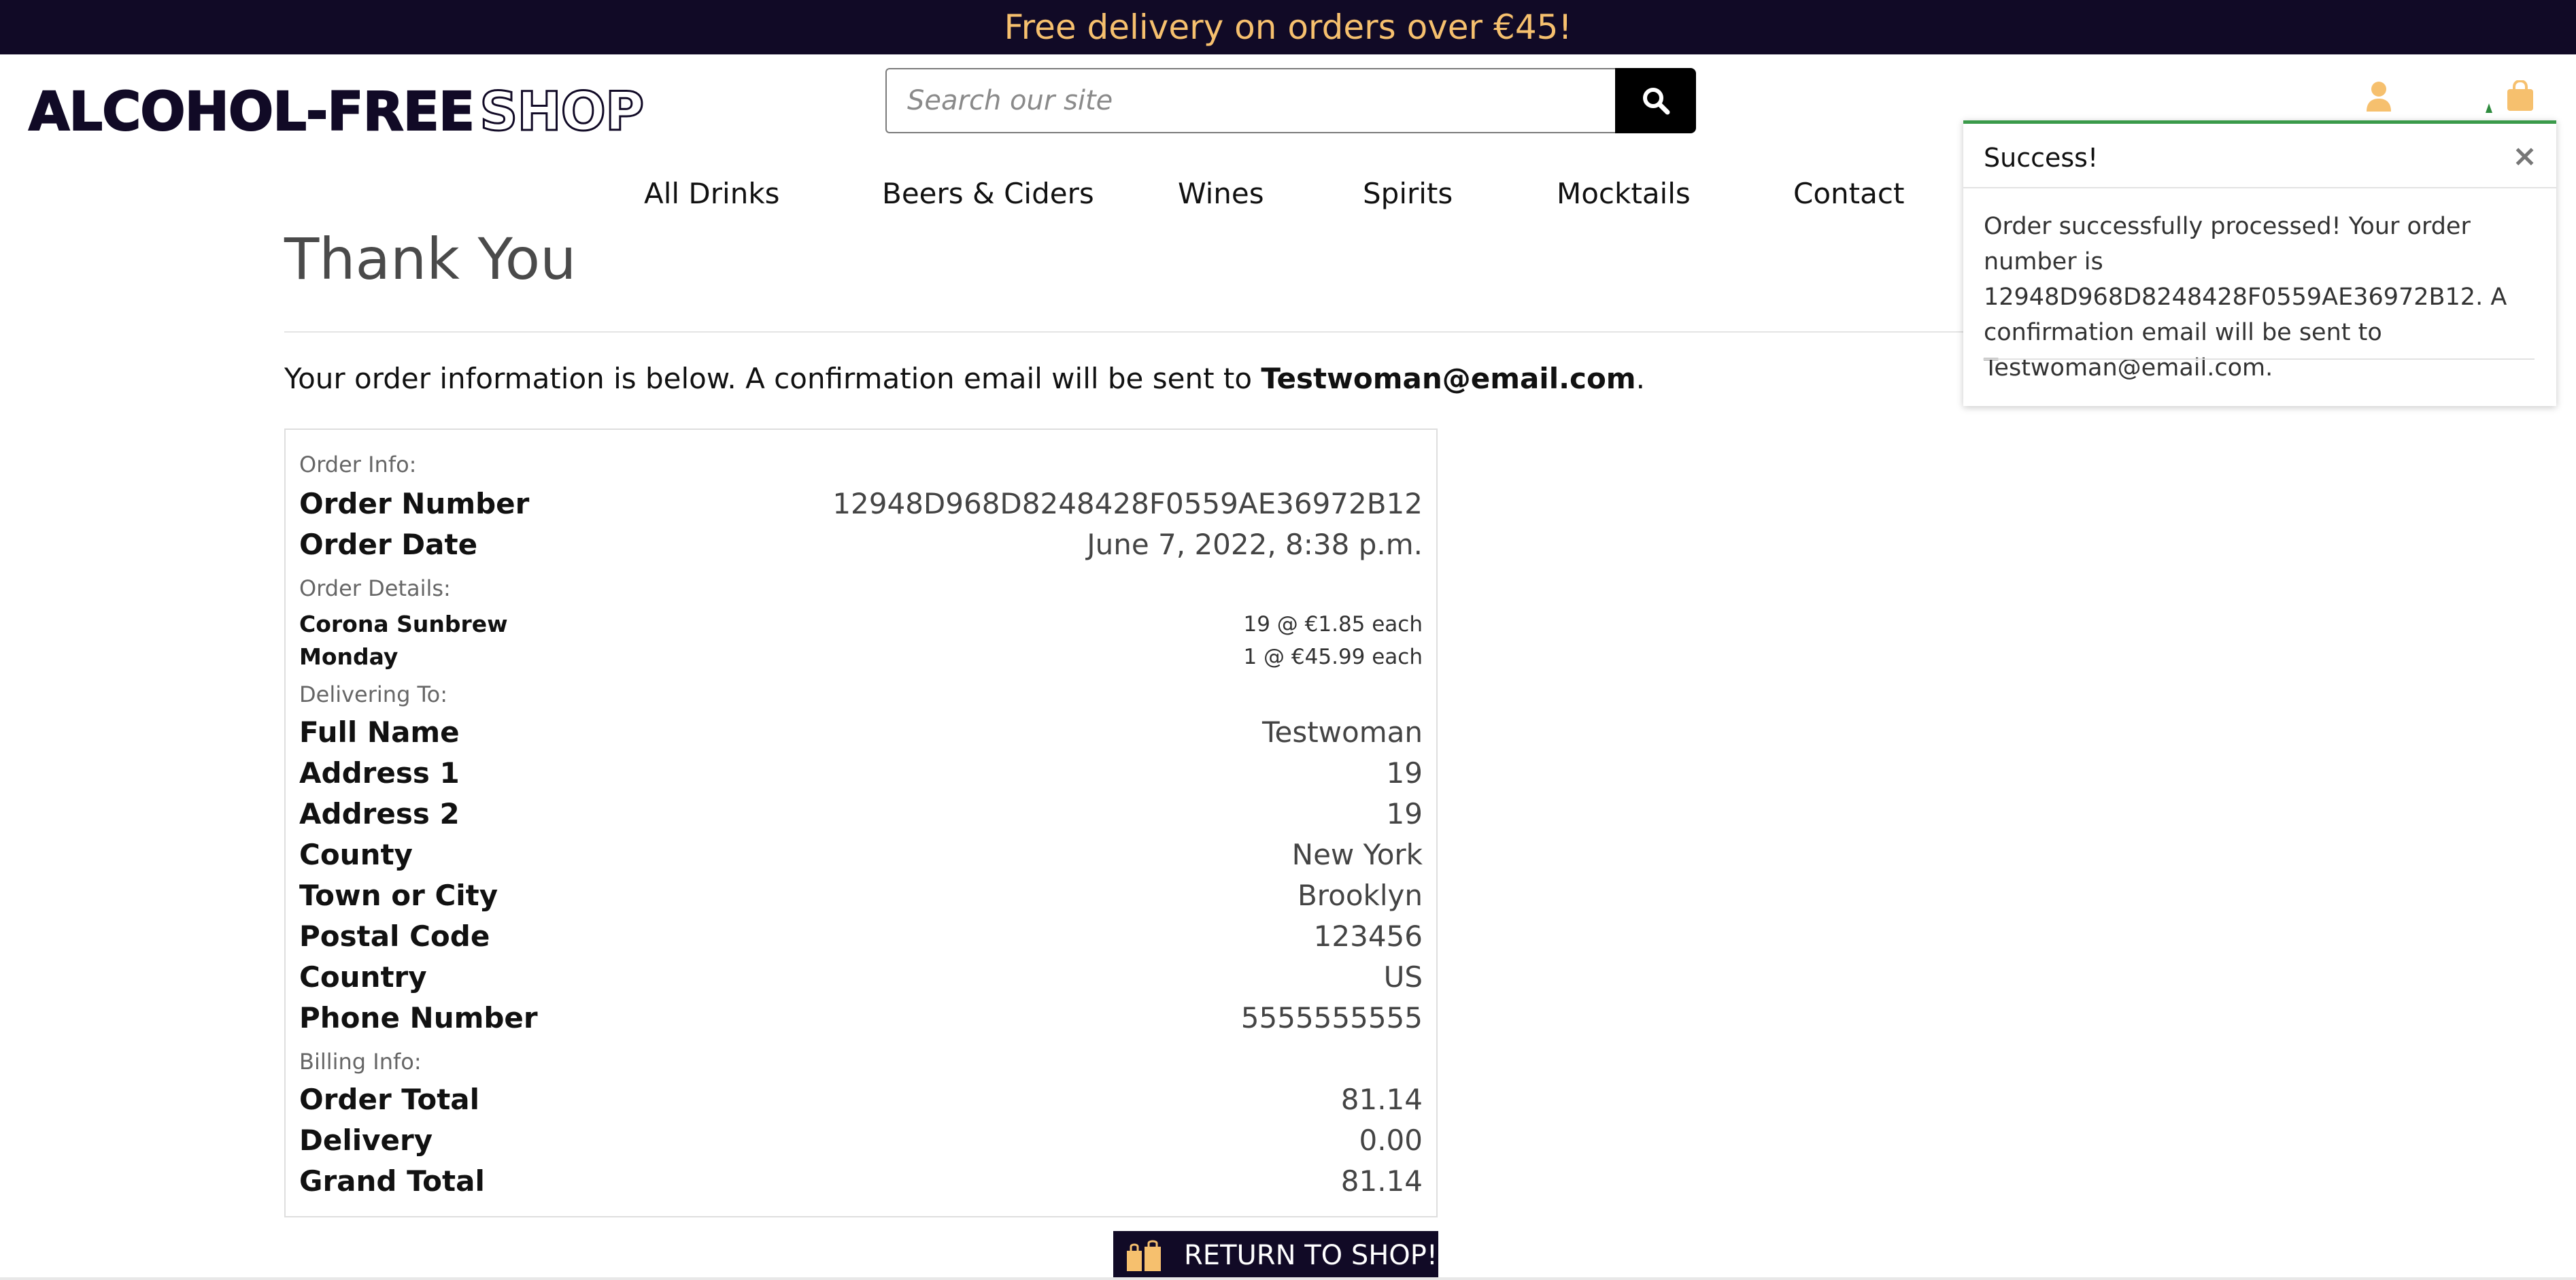 This screenshot has width=2576, height=1280. Describe the element at coordinates (1448, 378) in the screenshot. I see `intro-email: Testwoman@email.com` at that location.